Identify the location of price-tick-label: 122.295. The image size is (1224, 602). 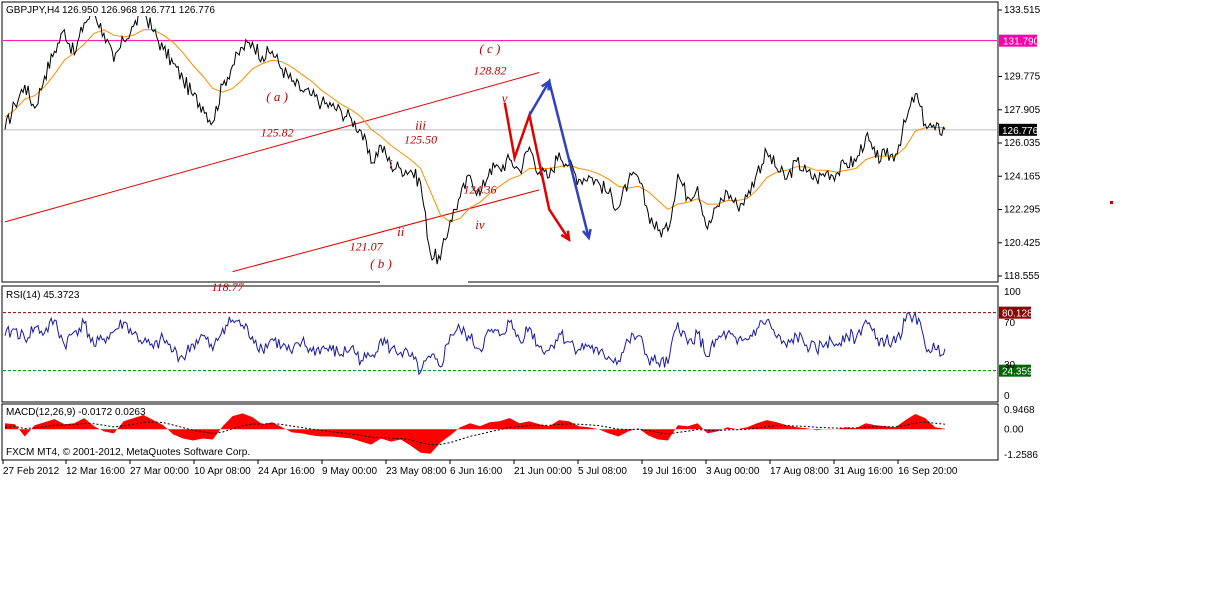
(1022, 210).